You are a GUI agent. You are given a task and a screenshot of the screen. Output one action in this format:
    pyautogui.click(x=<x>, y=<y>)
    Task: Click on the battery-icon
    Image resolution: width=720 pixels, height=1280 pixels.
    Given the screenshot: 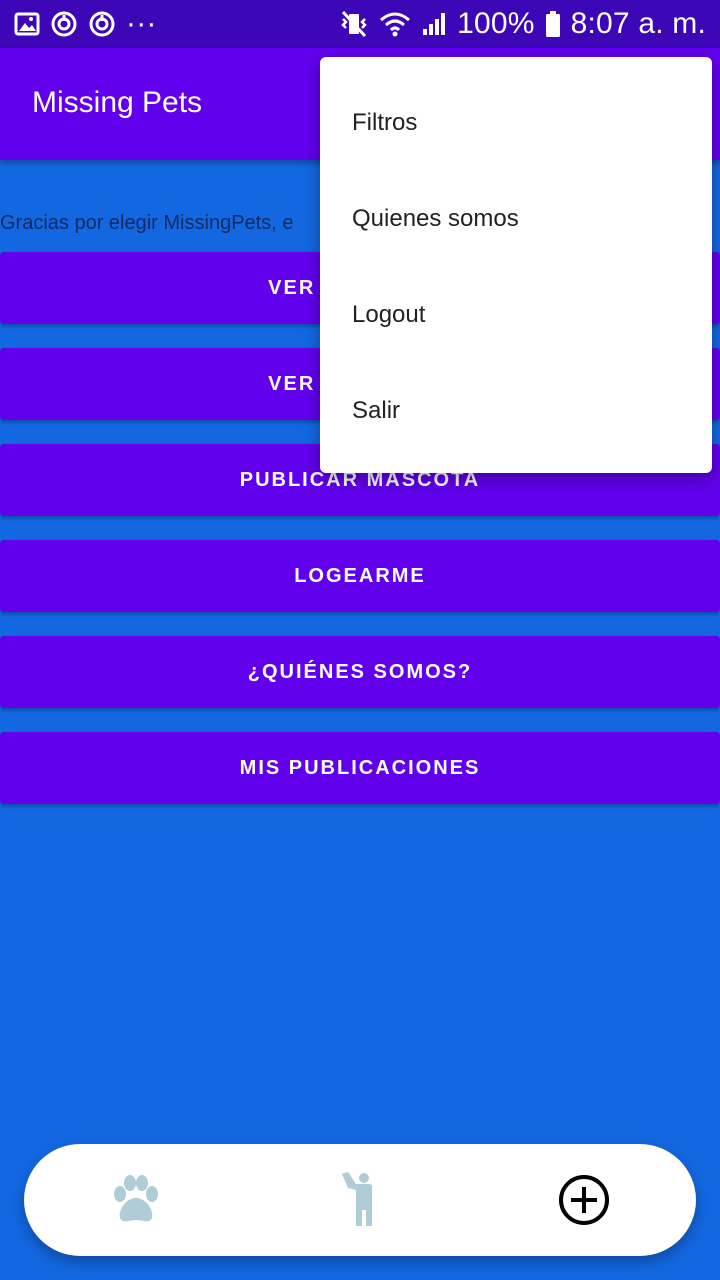 What is the action you would take?
    pyautogui.click(x=553, y=24)
    